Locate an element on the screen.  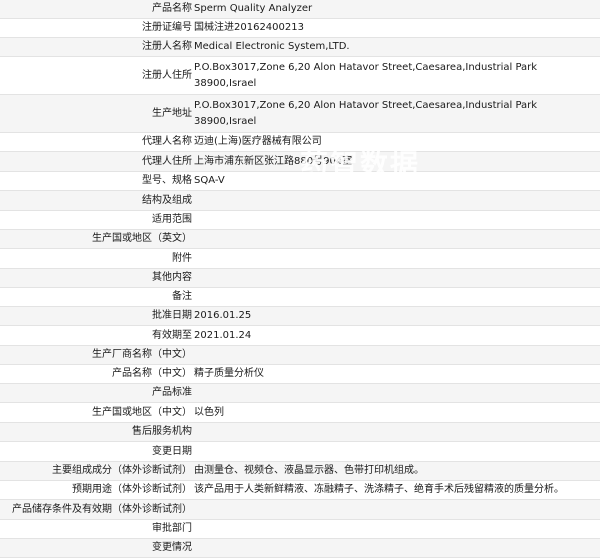
field-label: 生产国或地区（中文） is located at coordinates (96, 412).